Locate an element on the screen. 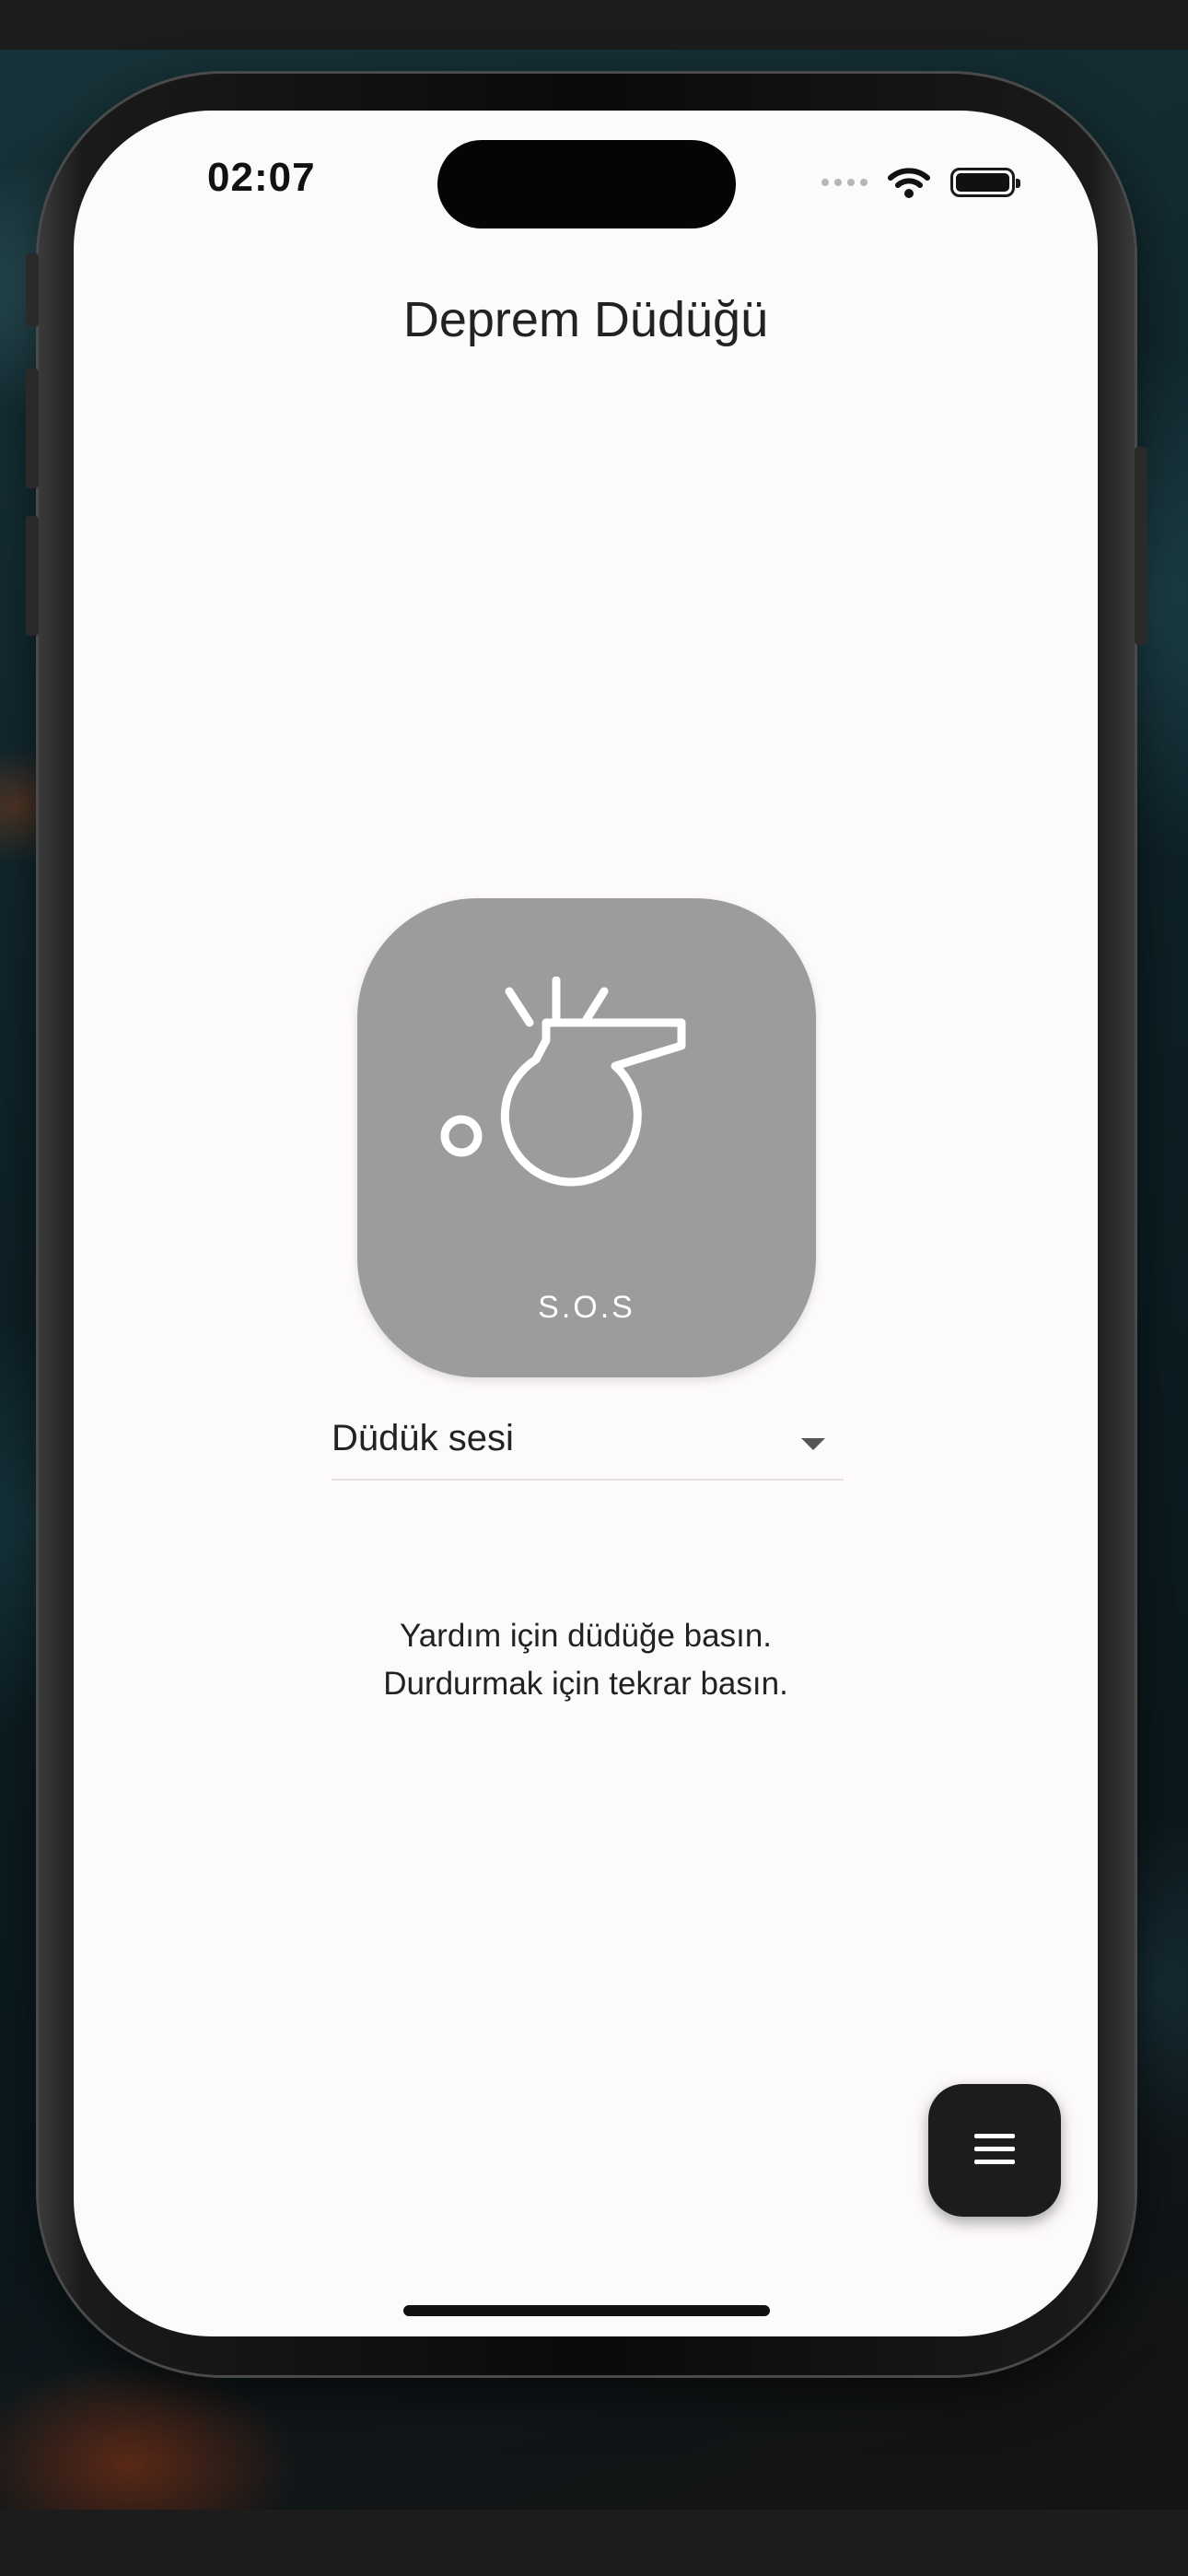 The width and height of the screenshot is (1188, 2576). side-button-silent is located at coordinates (32, 290).